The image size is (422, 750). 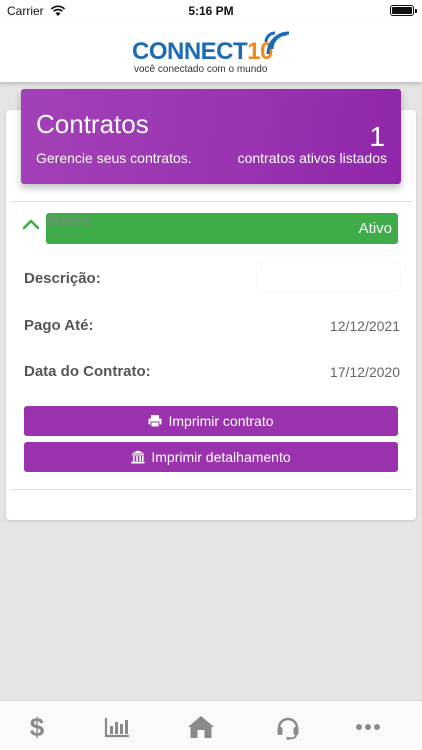 I want to click on status-badge: Status: Ativo, so click(x=222, y=228).